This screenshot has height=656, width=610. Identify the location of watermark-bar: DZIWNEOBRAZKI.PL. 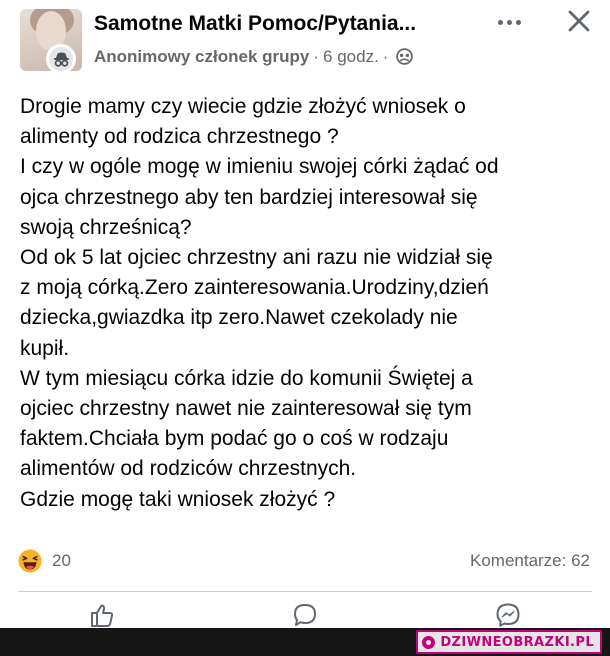
(305, 642).